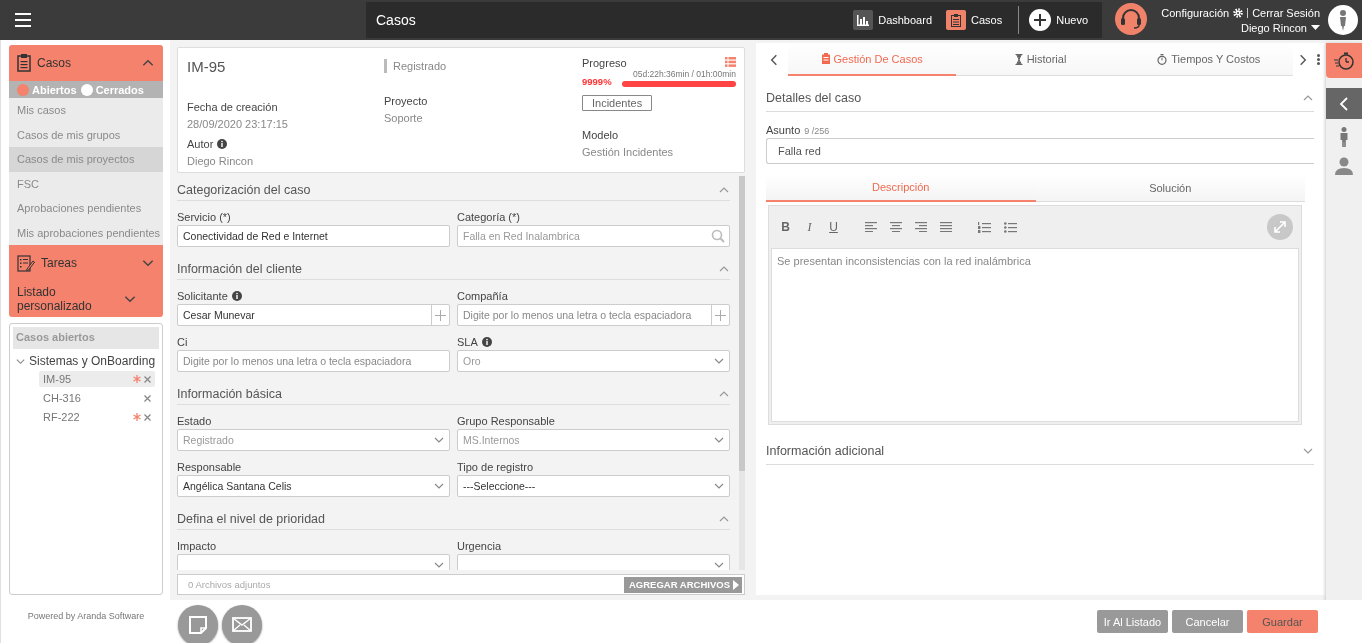  What do you see at coordinates (1055, 20) in the screenshot?
I see `nav-button: Nuevo` at bounding box center [1055, 20].